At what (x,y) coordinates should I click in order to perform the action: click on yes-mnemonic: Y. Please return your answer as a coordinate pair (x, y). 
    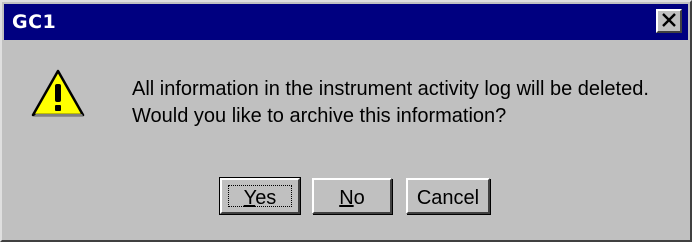
    Looking at the image, I should click on (249, 198).